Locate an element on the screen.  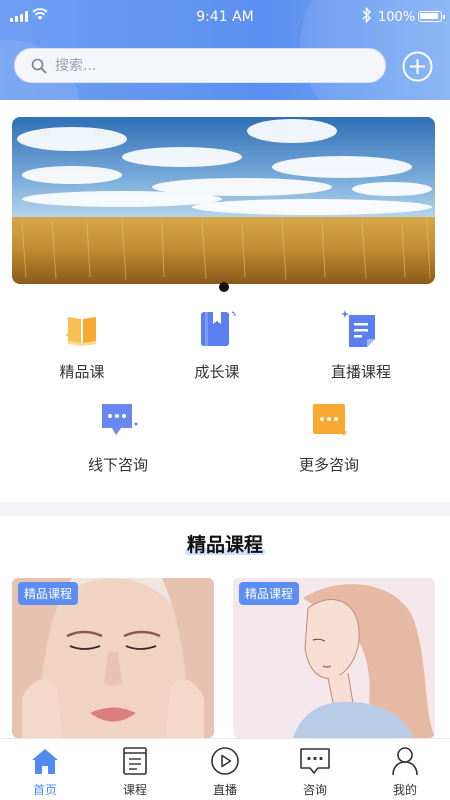
search-bar is located at coordinates (200, 65).